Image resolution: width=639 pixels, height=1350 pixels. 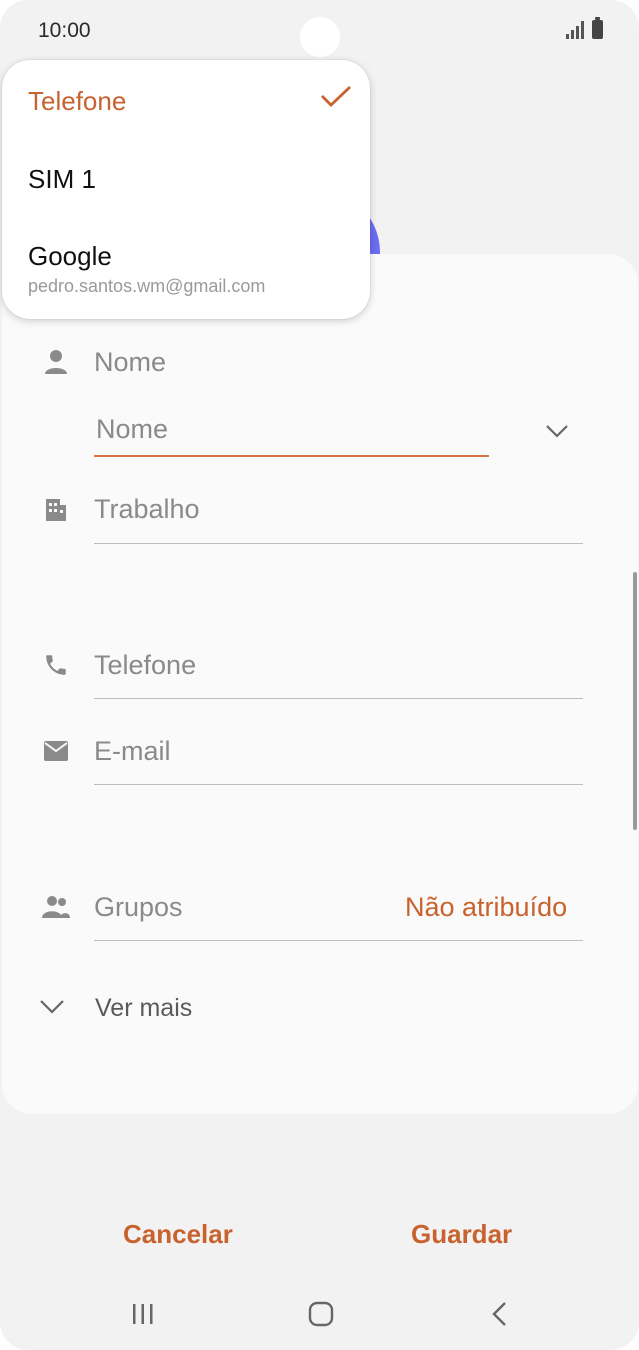 What do you see at coordinates (132, 429) in the screenshot?
I see `name-input: Nome` at bounding box center [132, 429].